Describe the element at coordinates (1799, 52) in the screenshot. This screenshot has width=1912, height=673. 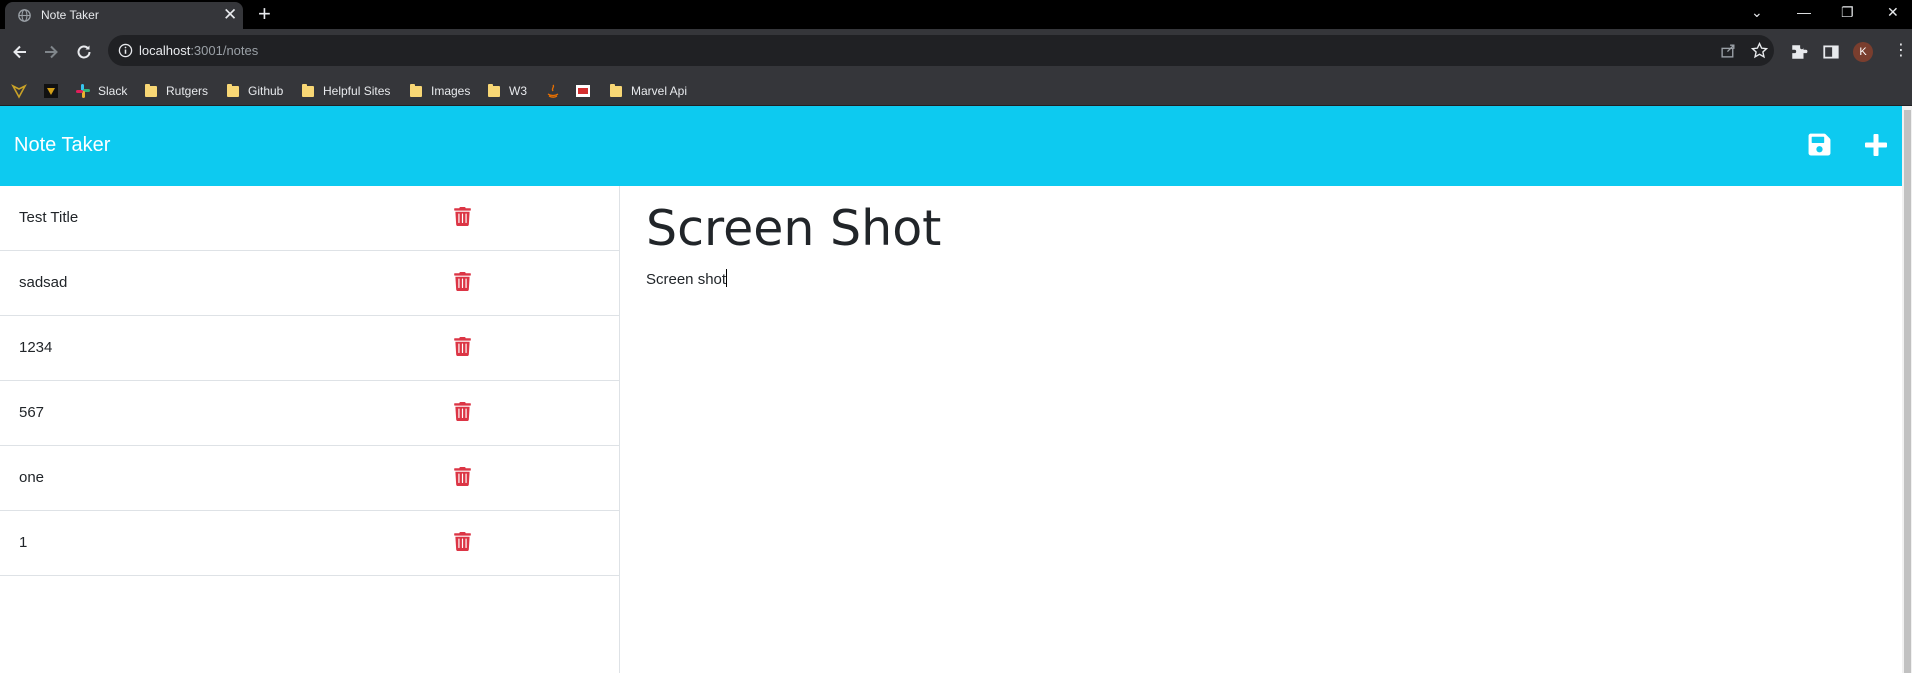
I see `extensions-puzzle-icon` at that location.